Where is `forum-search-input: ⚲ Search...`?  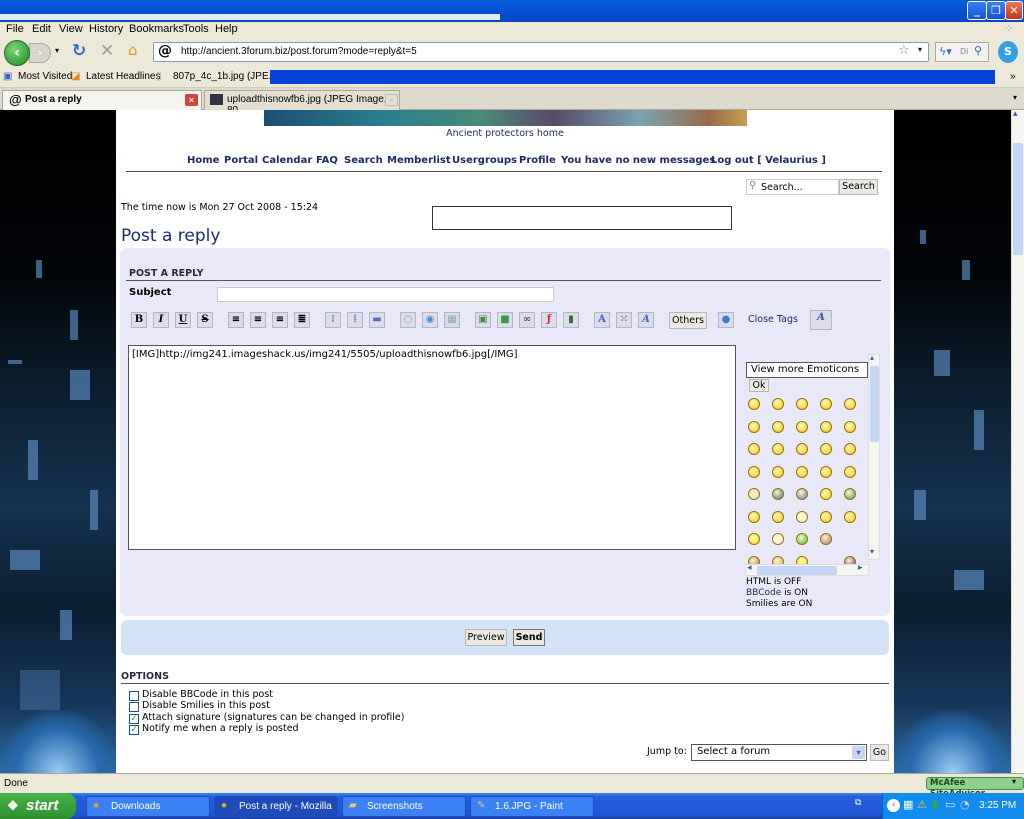
forum-search-input: ⚲ Search... is located at coordinates (792, 187).